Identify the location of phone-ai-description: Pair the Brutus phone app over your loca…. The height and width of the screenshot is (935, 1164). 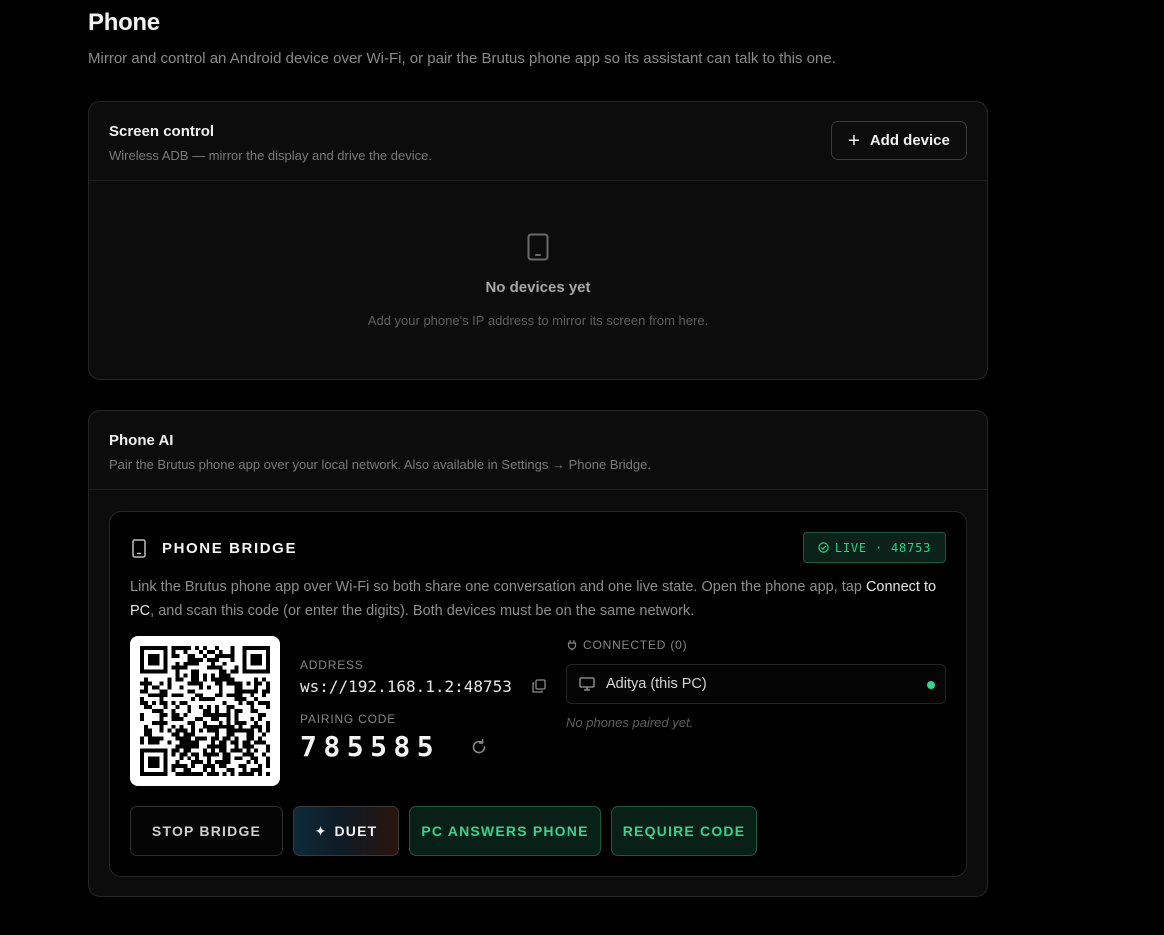
(380, 464).